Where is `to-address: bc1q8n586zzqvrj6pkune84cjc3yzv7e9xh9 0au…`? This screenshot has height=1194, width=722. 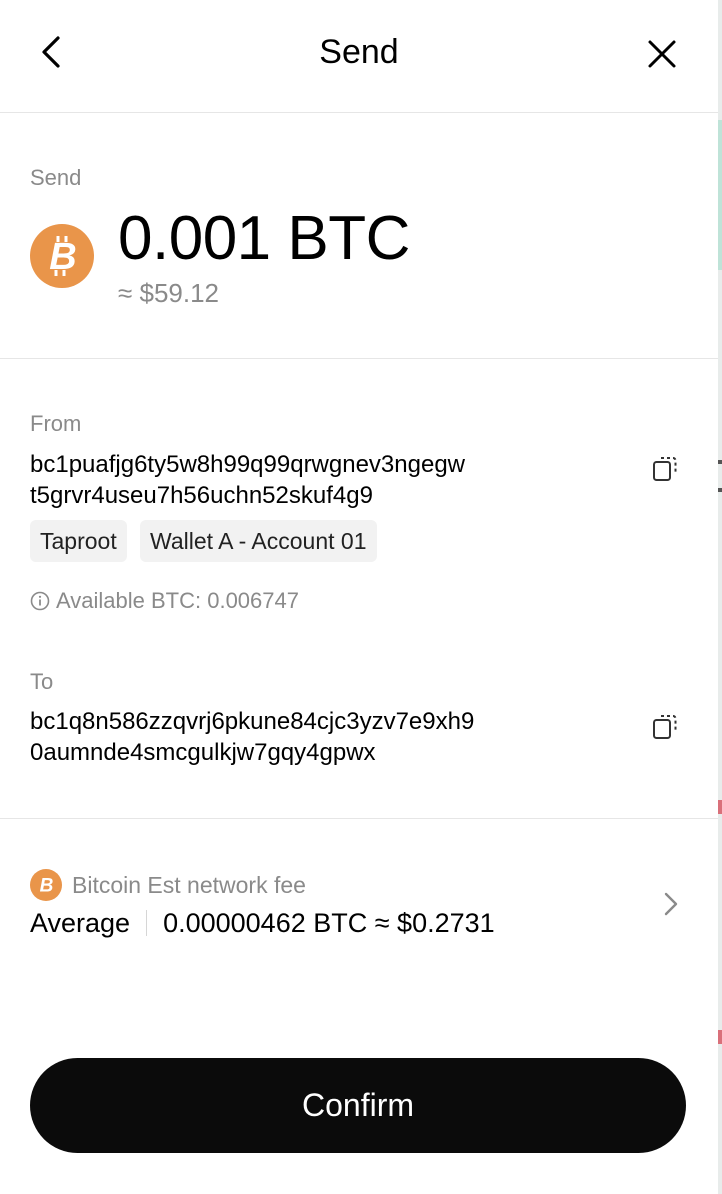 to-address: bc1q8n586zzqvrj6pkune84cjc3yzv7e9xh9 0au… is located at coordinates (310, 737).